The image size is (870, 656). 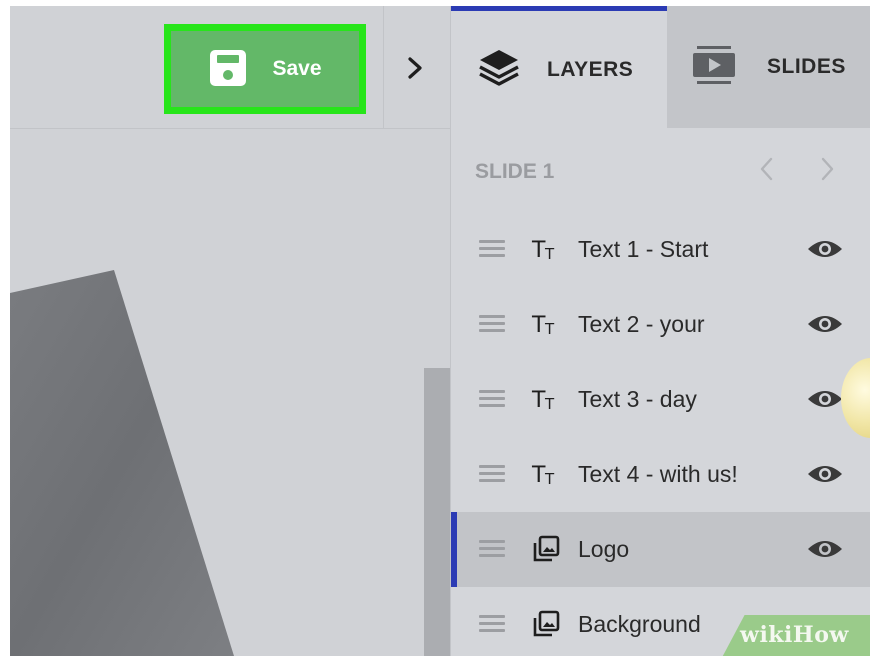 I want to click on layer-row-logo: Logo, so click(x=660, y=549).